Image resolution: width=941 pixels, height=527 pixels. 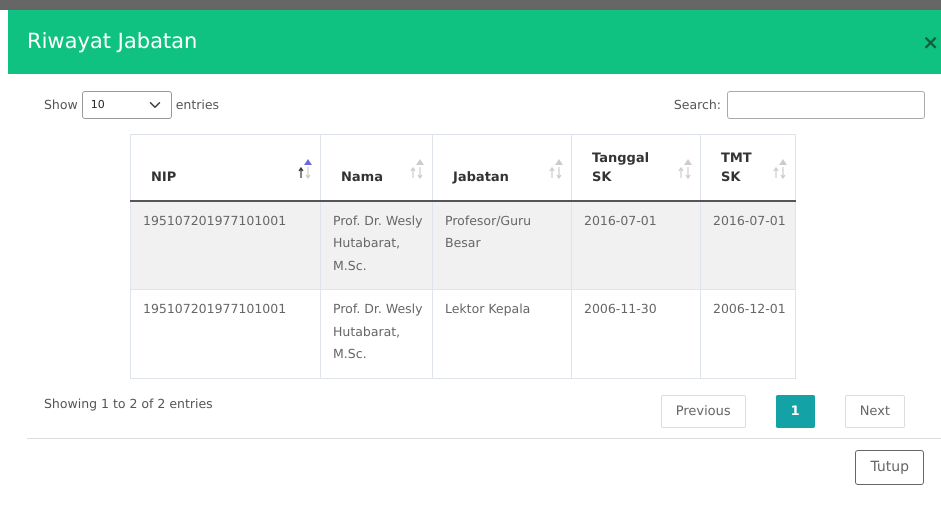 What do you see at coordinates (502, 334) in the screenshot?
I see `table-cell: Lektor Kepala` at bounding box center [502, 334].